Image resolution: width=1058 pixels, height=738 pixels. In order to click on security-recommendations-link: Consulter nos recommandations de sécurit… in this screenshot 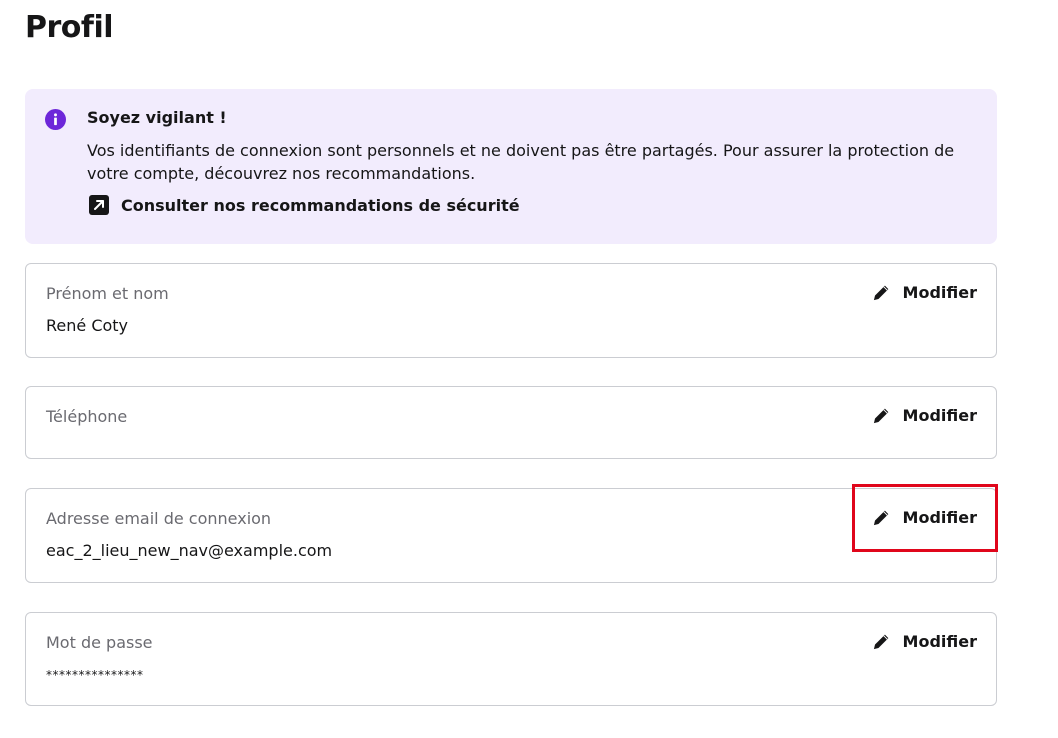, I will do `click(304, 205)`.